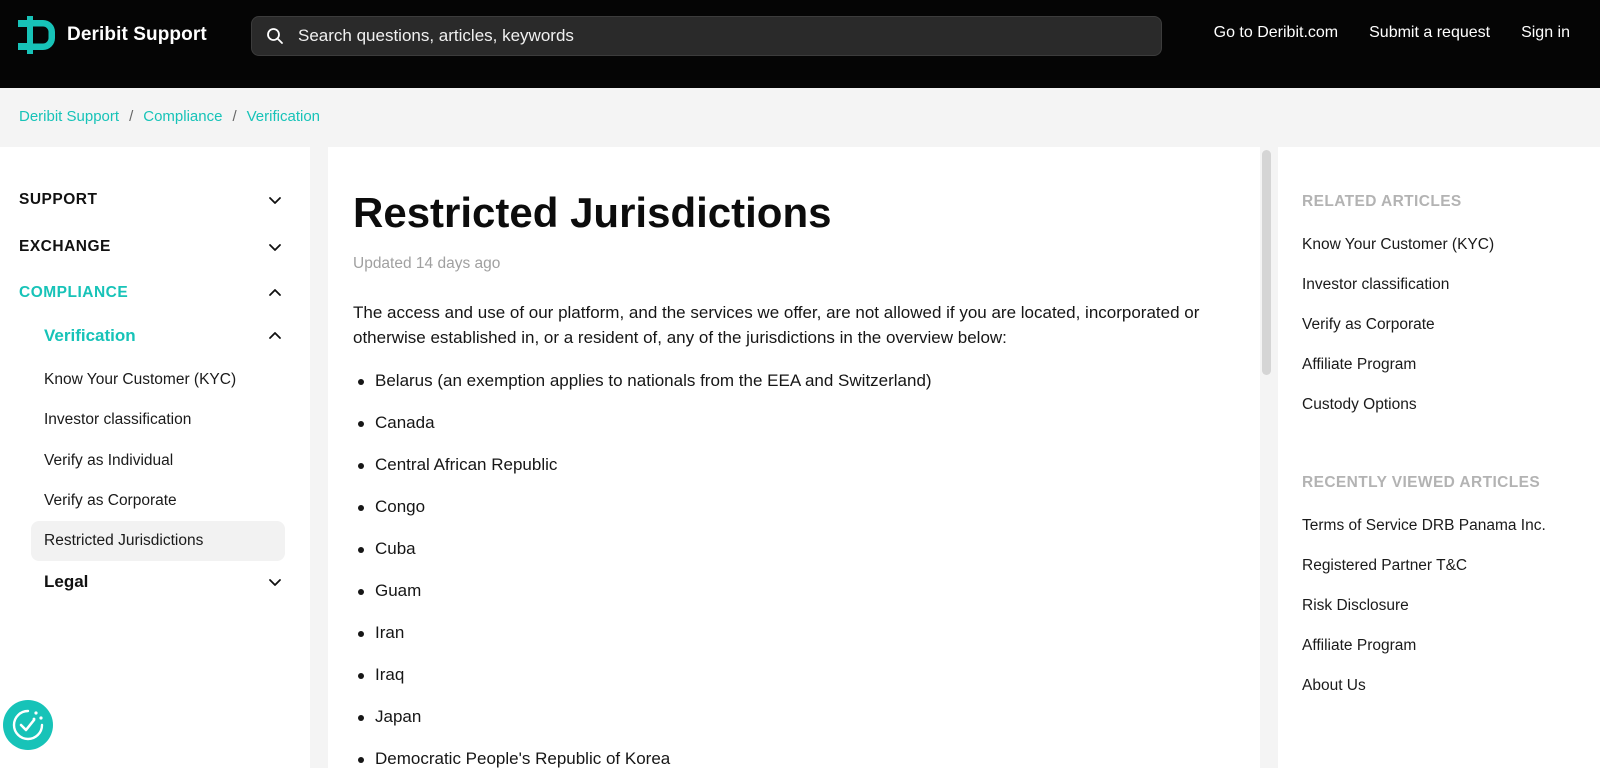 This screenshot has width=1600, height=768. Describe the element at coordinates (1359, 405) in the screenshot. I see `related-link-custody-options: Custody Options` at that location.